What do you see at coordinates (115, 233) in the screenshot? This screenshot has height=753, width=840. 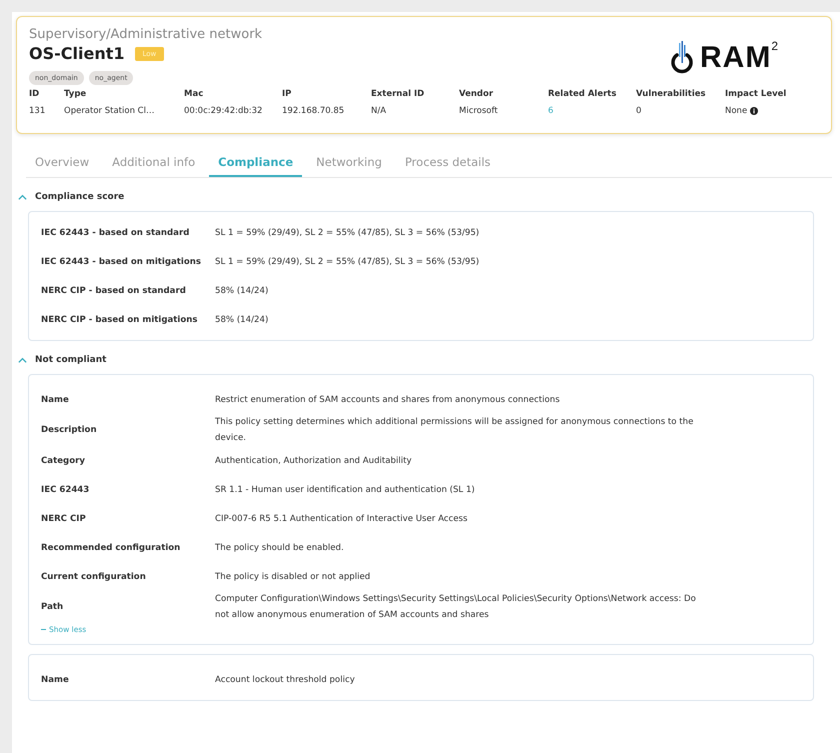 I see `field-label: IEC 62443 - based on standard` at bounding box center [115, 233].